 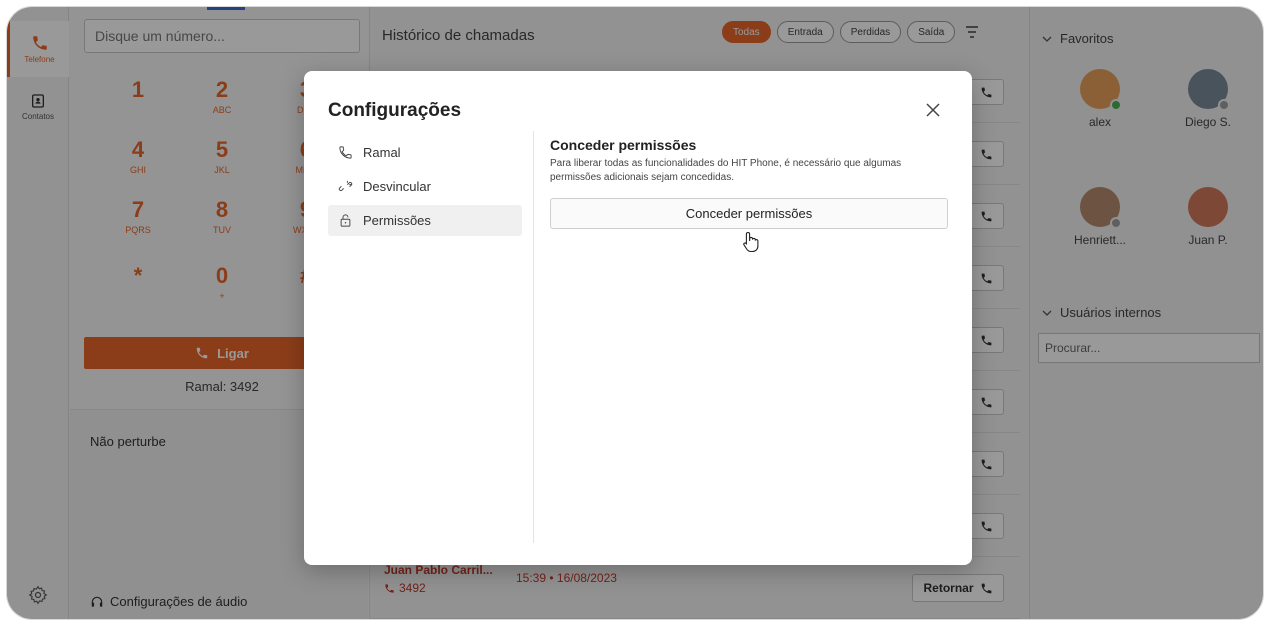 I want to click on menu-item-label: Ramal, so click(x=382, y=152).